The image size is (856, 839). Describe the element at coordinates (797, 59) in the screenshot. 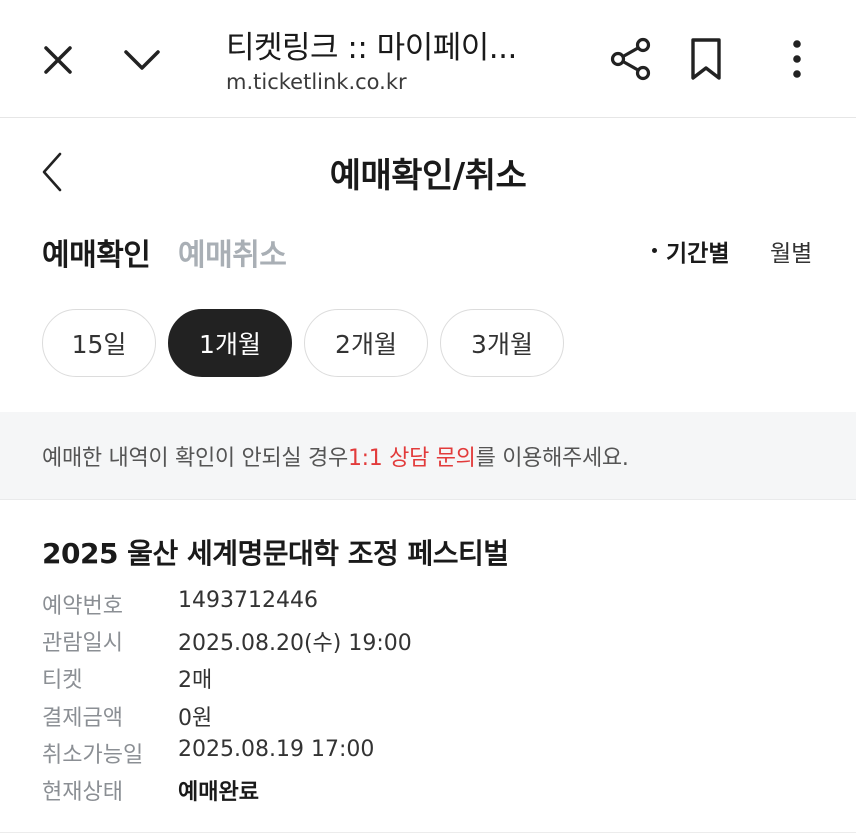

I see `more-vert-icon` at that location.